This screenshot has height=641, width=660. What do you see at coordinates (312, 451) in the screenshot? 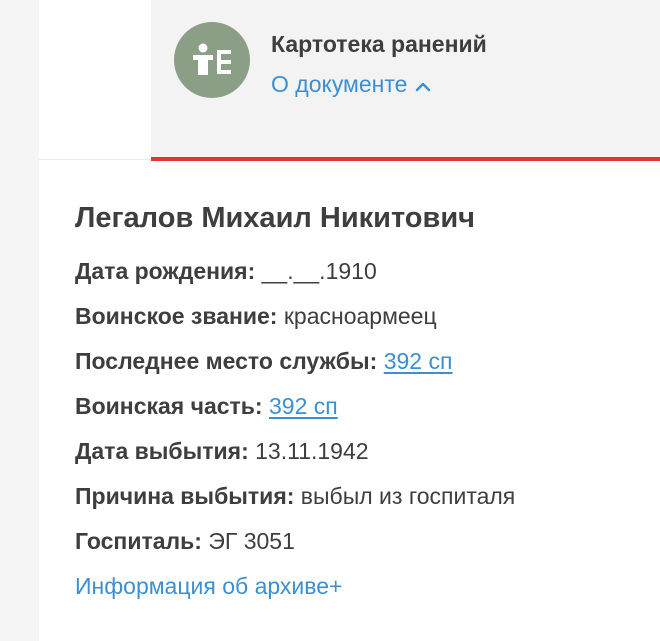
I see `field-value: 13.11.1942` at bounding box center [312, 451].